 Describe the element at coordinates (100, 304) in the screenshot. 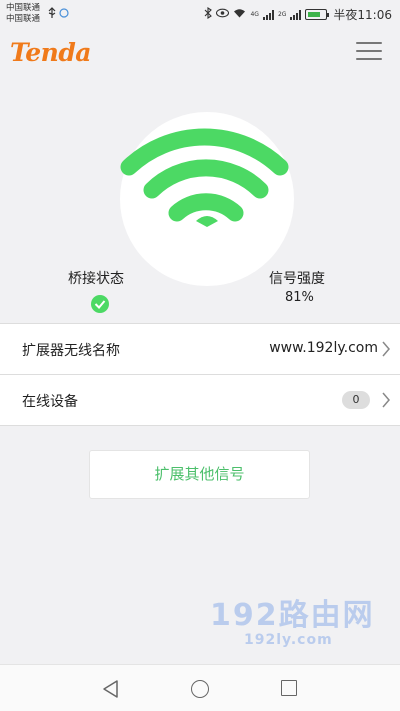

I see `check-icon` at that location.